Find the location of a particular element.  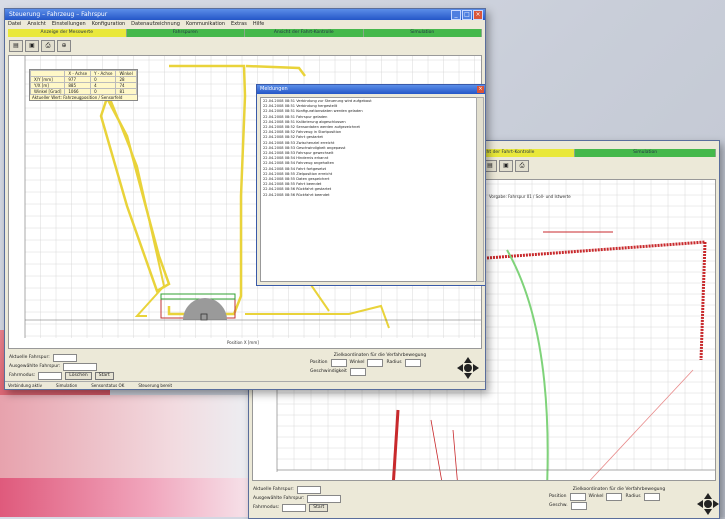

scrollbar is located at coordinates (480, 189).